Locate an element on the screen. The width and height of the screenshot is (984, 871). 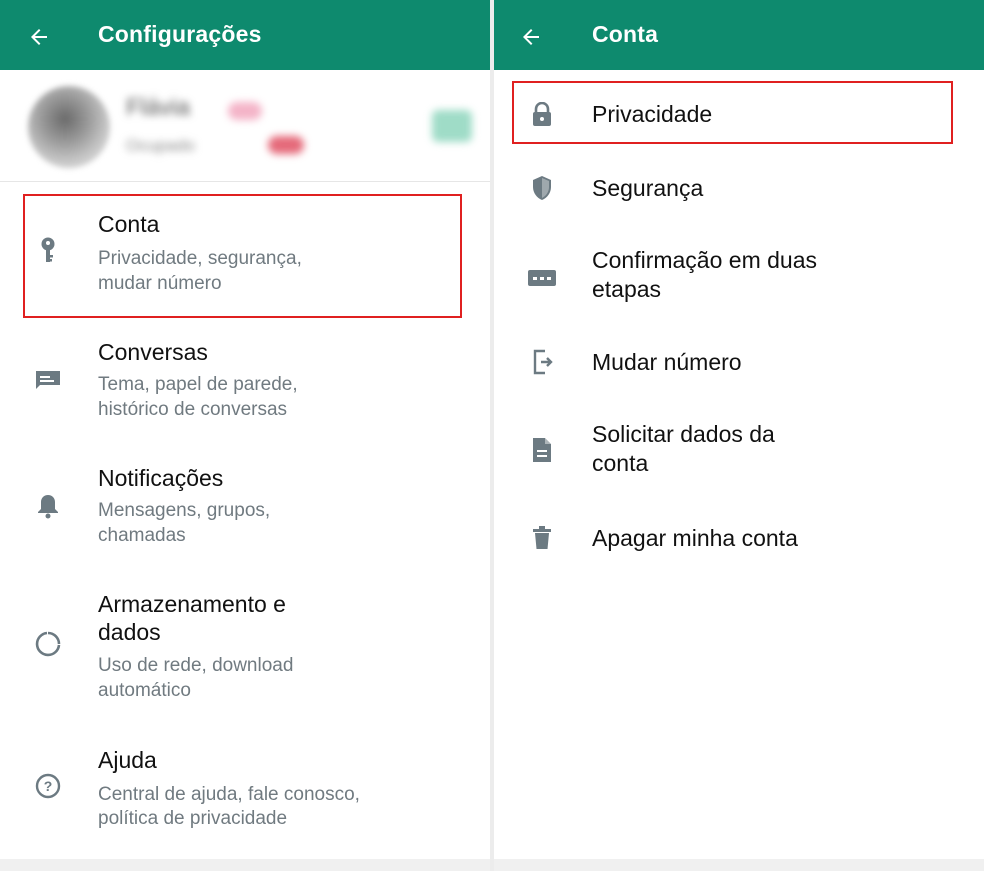
lock-icon is located at coordinates (542, 115).